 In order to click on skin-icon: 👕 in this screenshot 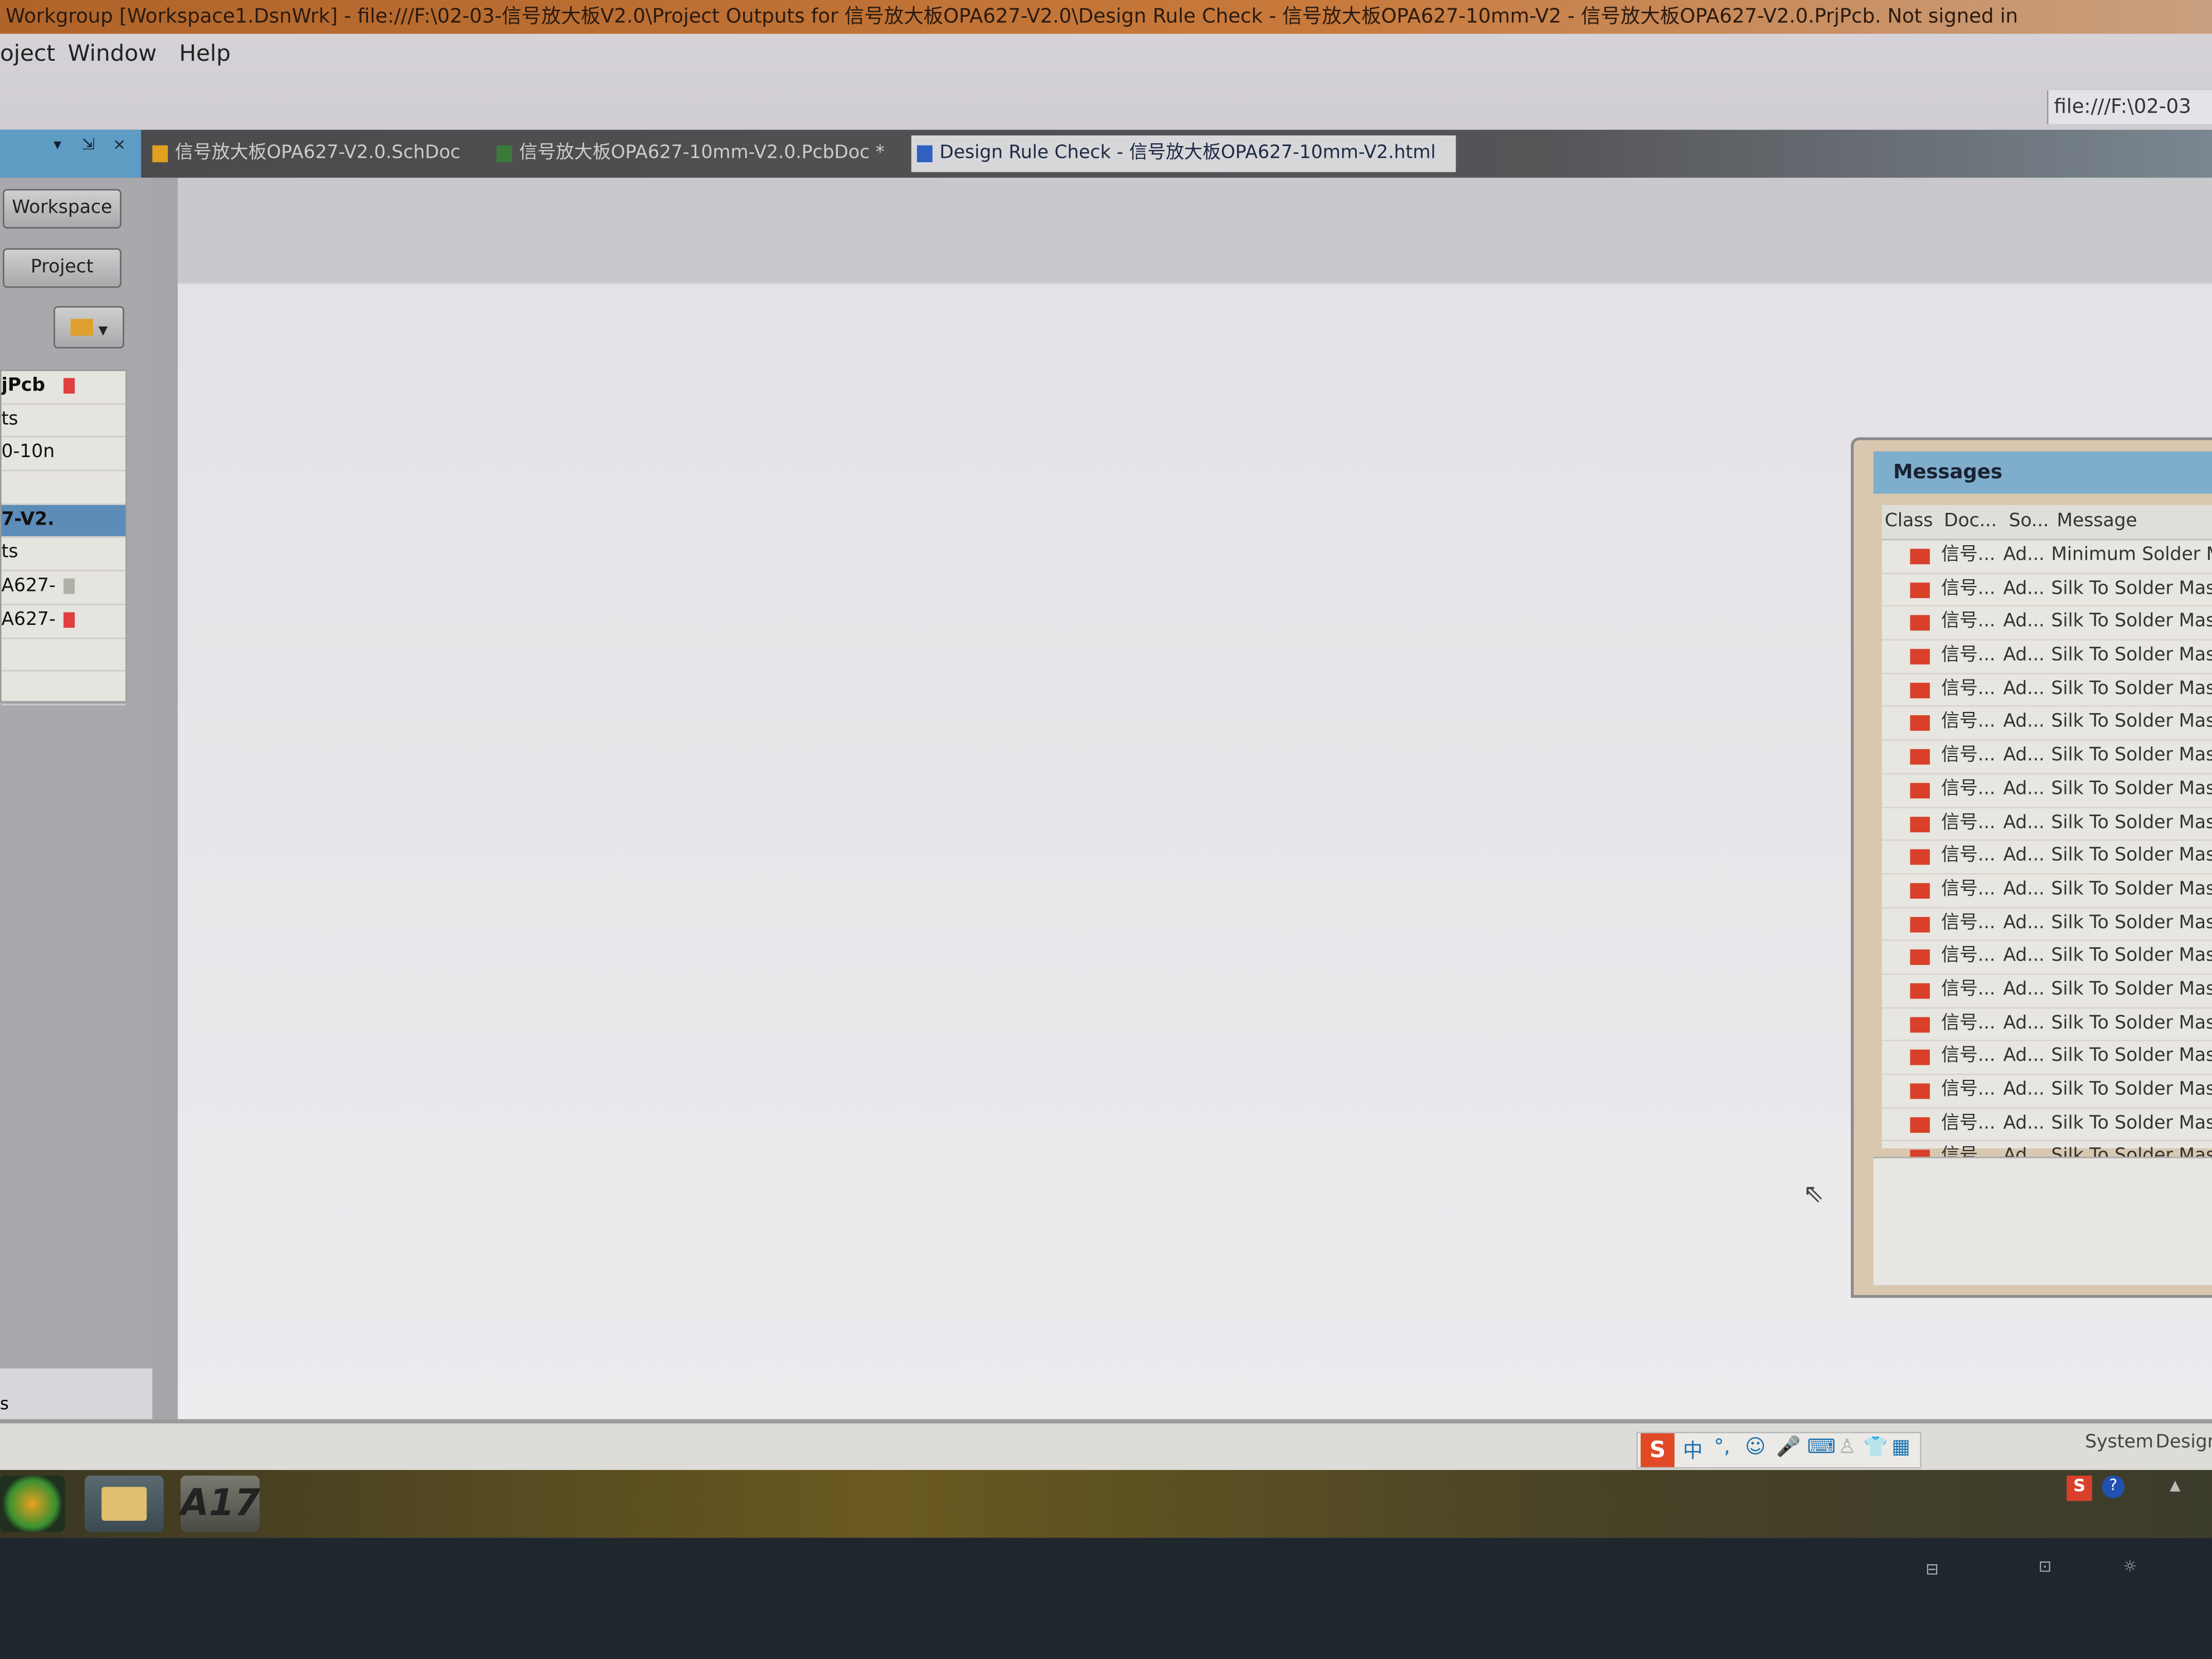, I will do `click(1876, 1447)`.